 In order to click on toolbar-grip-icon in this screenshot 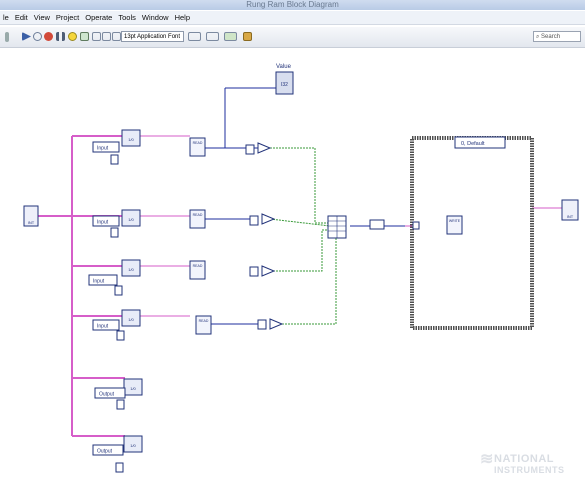, I will do `click(7, 37)`.